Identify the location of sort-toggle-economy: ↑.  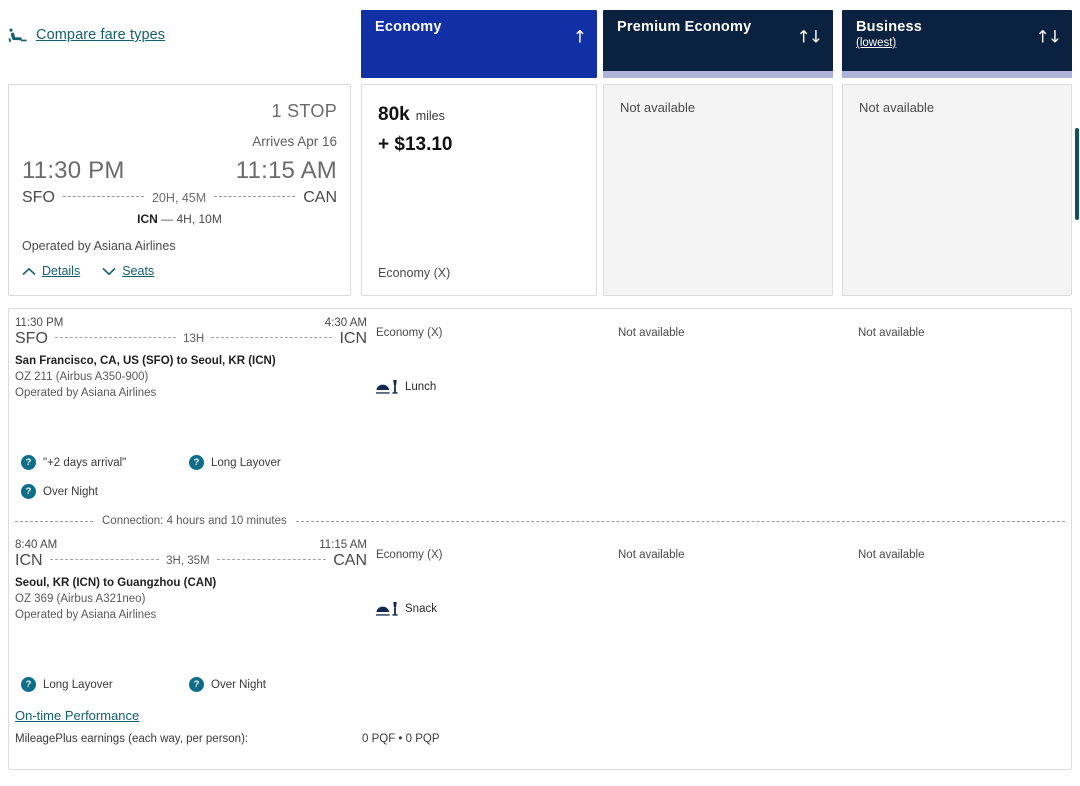
(580, 38).